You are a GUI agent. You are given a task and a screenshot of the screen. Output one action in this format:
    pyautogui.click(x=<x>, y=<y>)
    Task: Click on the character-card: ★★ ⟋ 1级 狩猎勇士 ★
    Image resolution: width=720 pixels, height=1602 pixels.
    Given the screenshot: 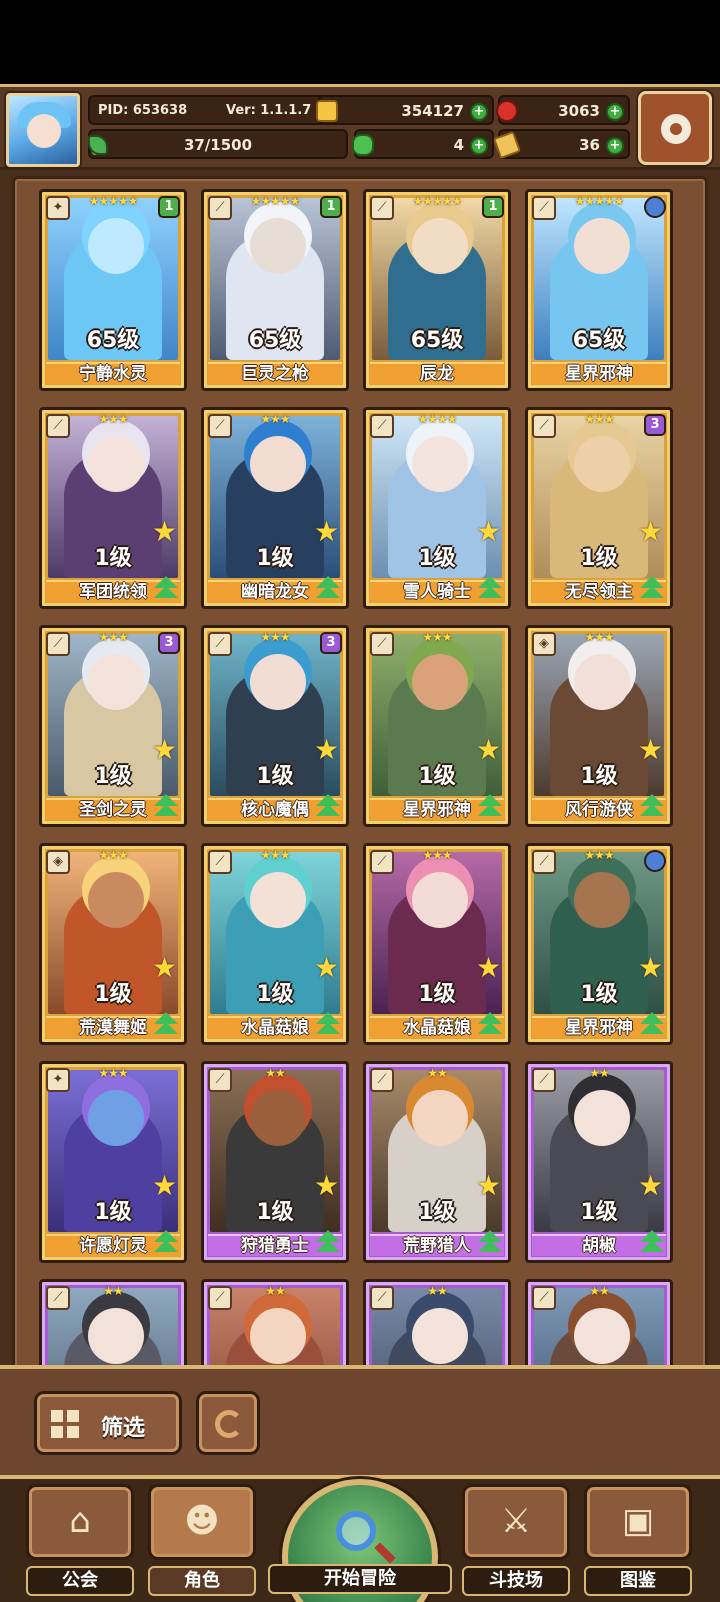 What is the action you would take?
    pyautogui.click(x=275, y=1162)
    